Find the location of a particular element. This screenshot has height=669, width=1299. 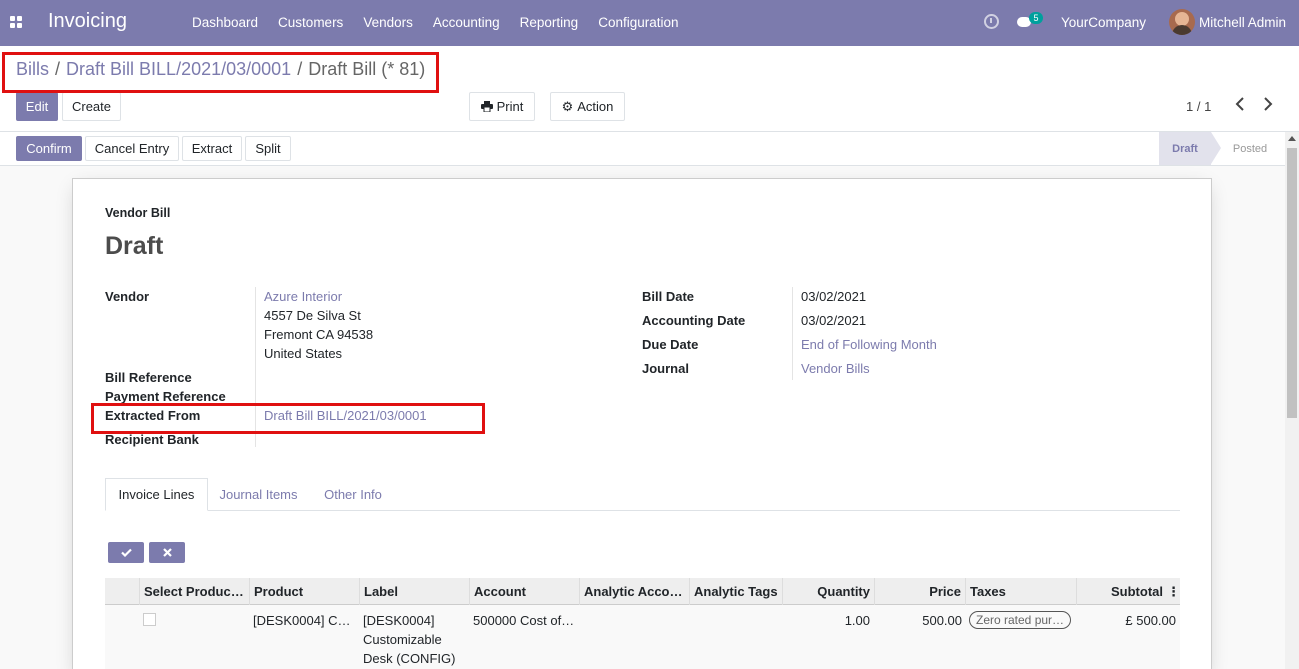

vertical-scrollbar is located at coordinates (1292, 400).